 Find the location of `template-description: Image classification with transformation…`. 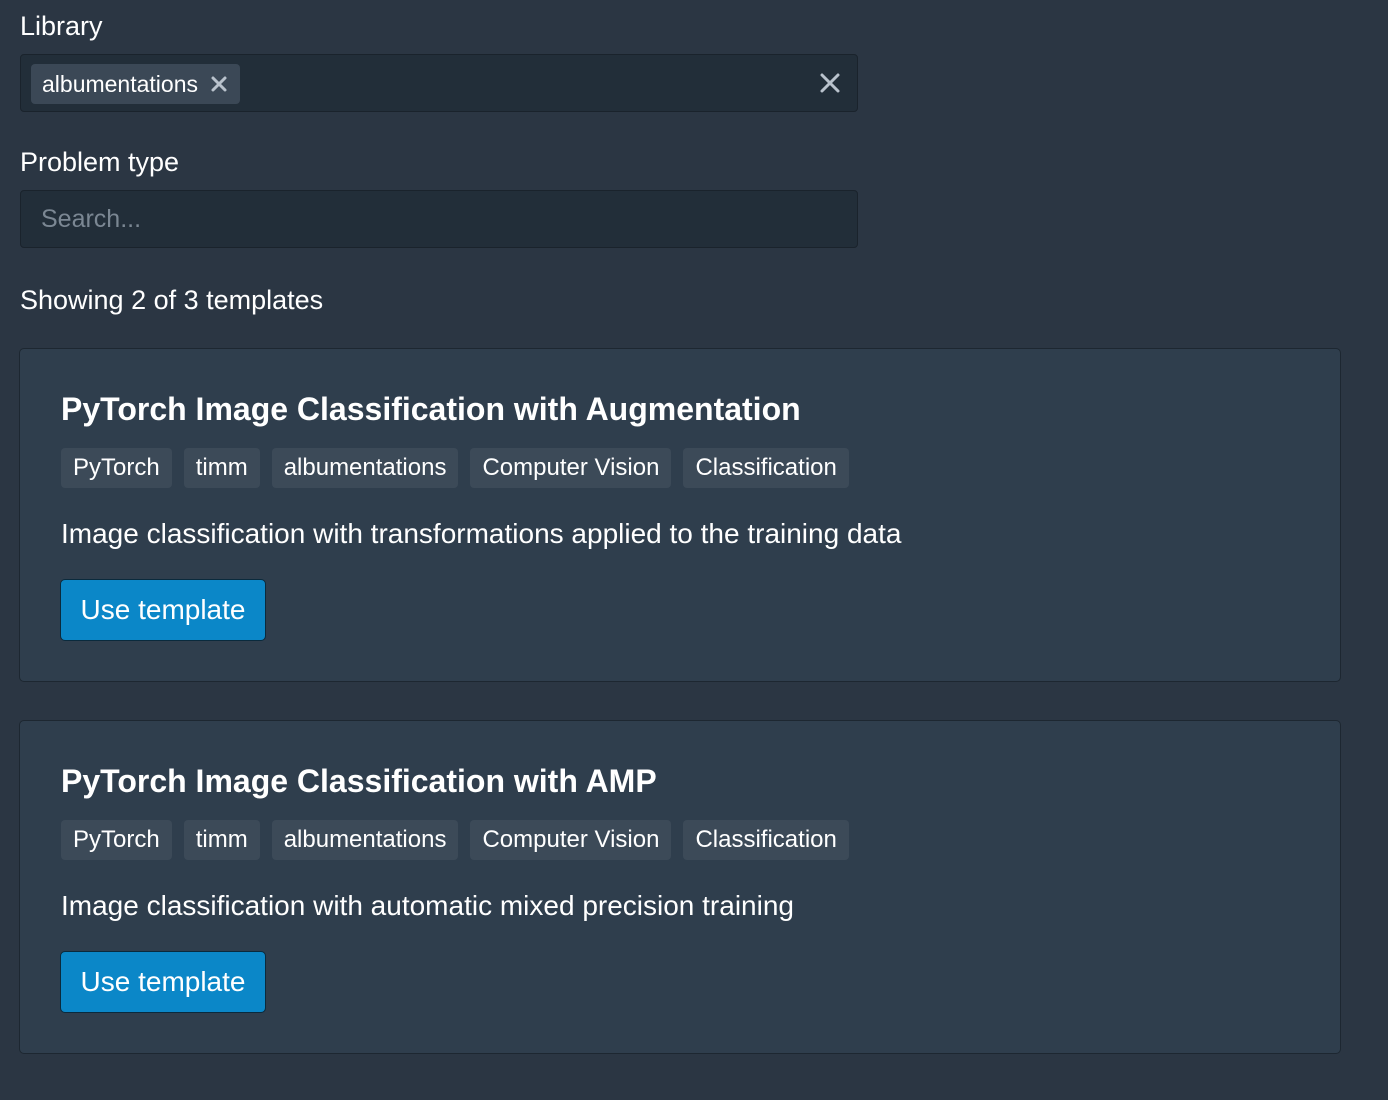

template-description: Image classification with transformation… is located at coordinates (481, 533).